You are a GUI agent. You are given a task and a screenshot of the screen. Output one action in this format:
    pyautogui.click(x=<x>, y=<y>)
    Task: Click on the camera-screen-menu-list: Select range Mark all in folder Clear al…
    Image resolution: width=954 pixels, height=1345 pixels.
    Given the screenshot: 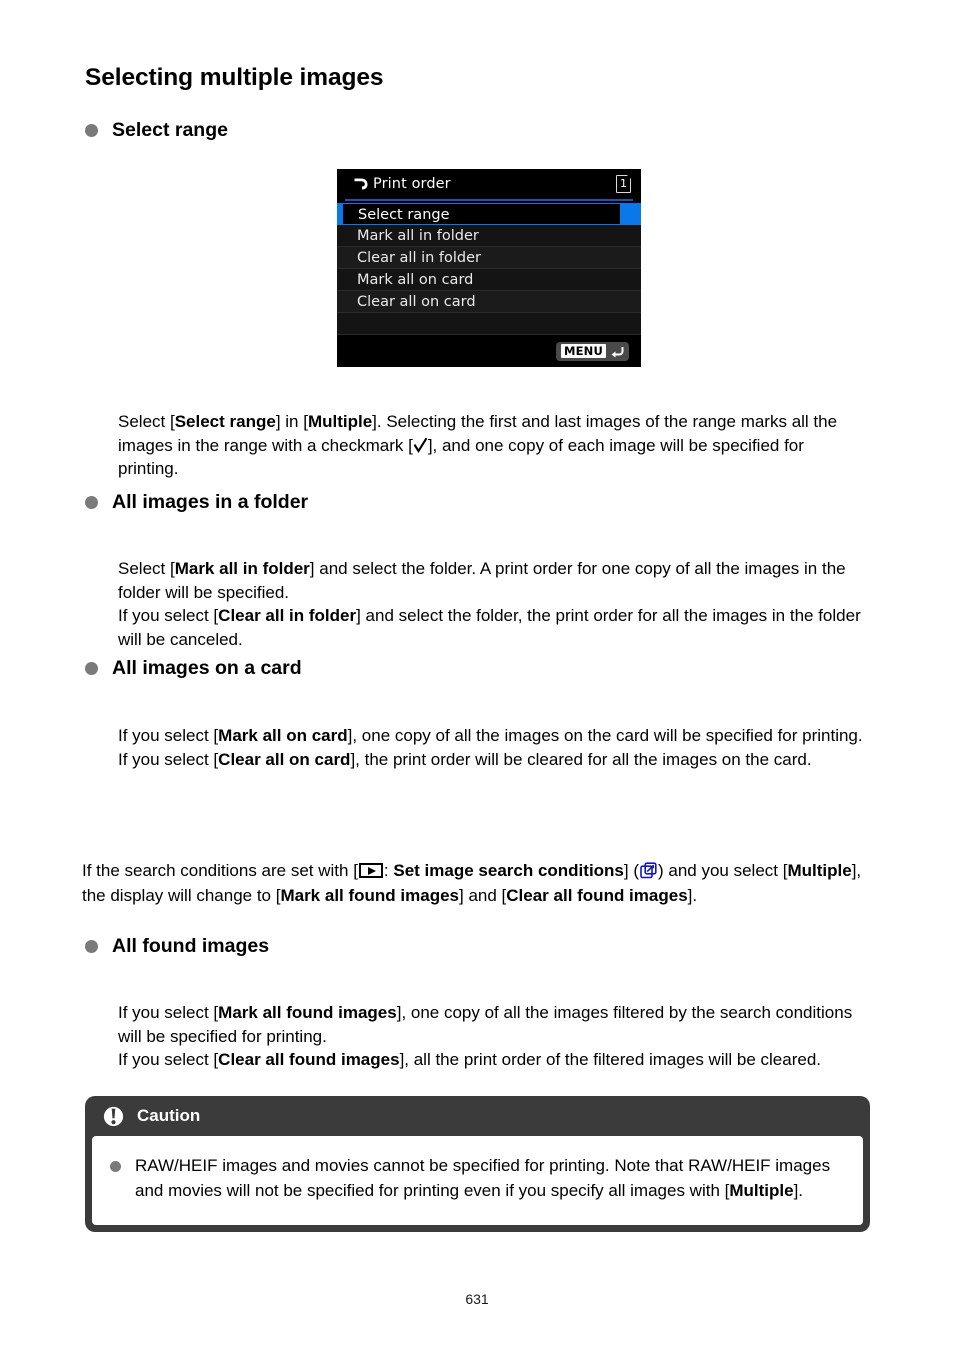 What is the action you would take?
    pyautogui.click(x=489, y=269)
    